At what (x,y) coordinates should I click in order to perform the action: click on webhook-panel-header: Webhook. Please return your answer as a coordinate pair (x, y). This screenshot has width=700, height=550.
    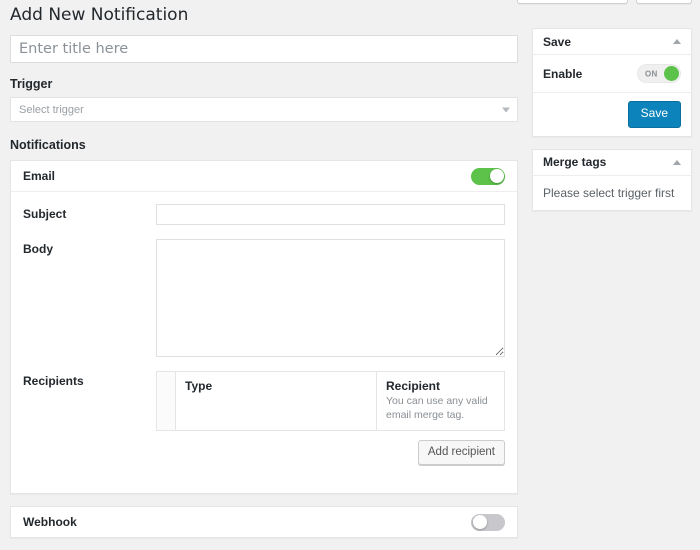
    Looking at the image, I should click on (264, 522).